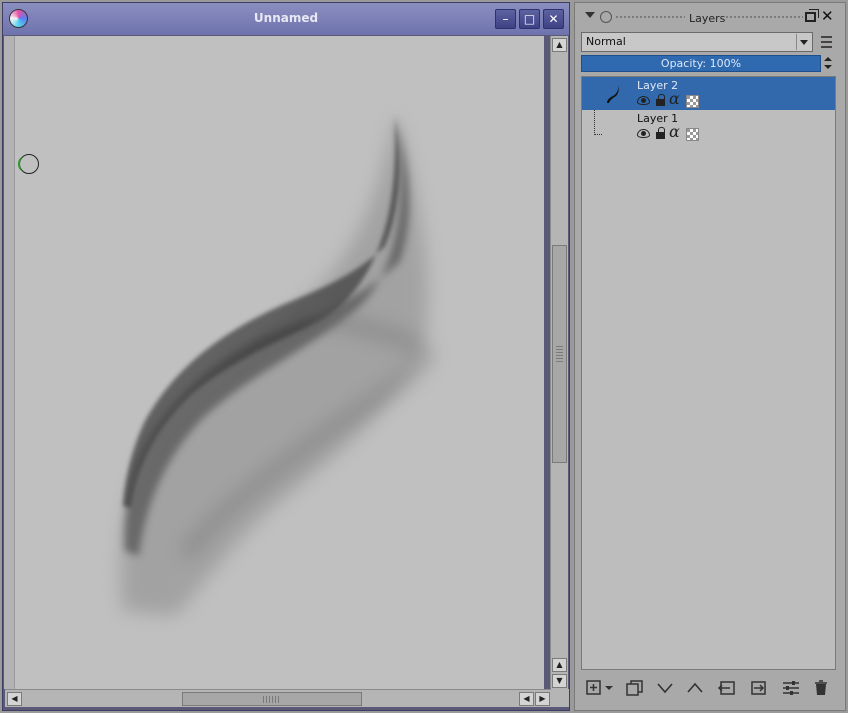 This screenshot has width=848, height=713. I want to click on chevron-down-icon, so click(803, 42).